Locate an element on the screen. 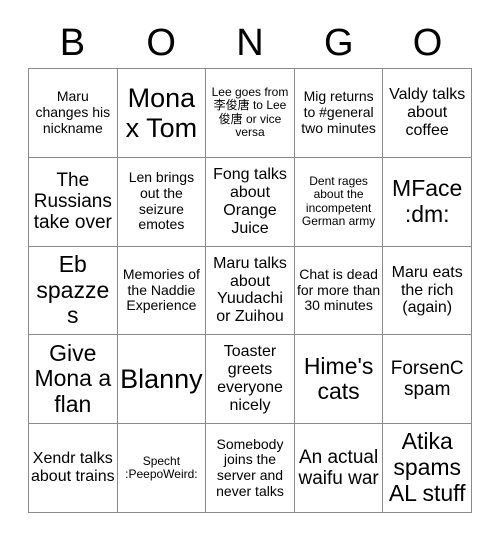 This screenshot has width=500, height=544. bingo-header-row: B O N G O is located at coordinates (250, 43).